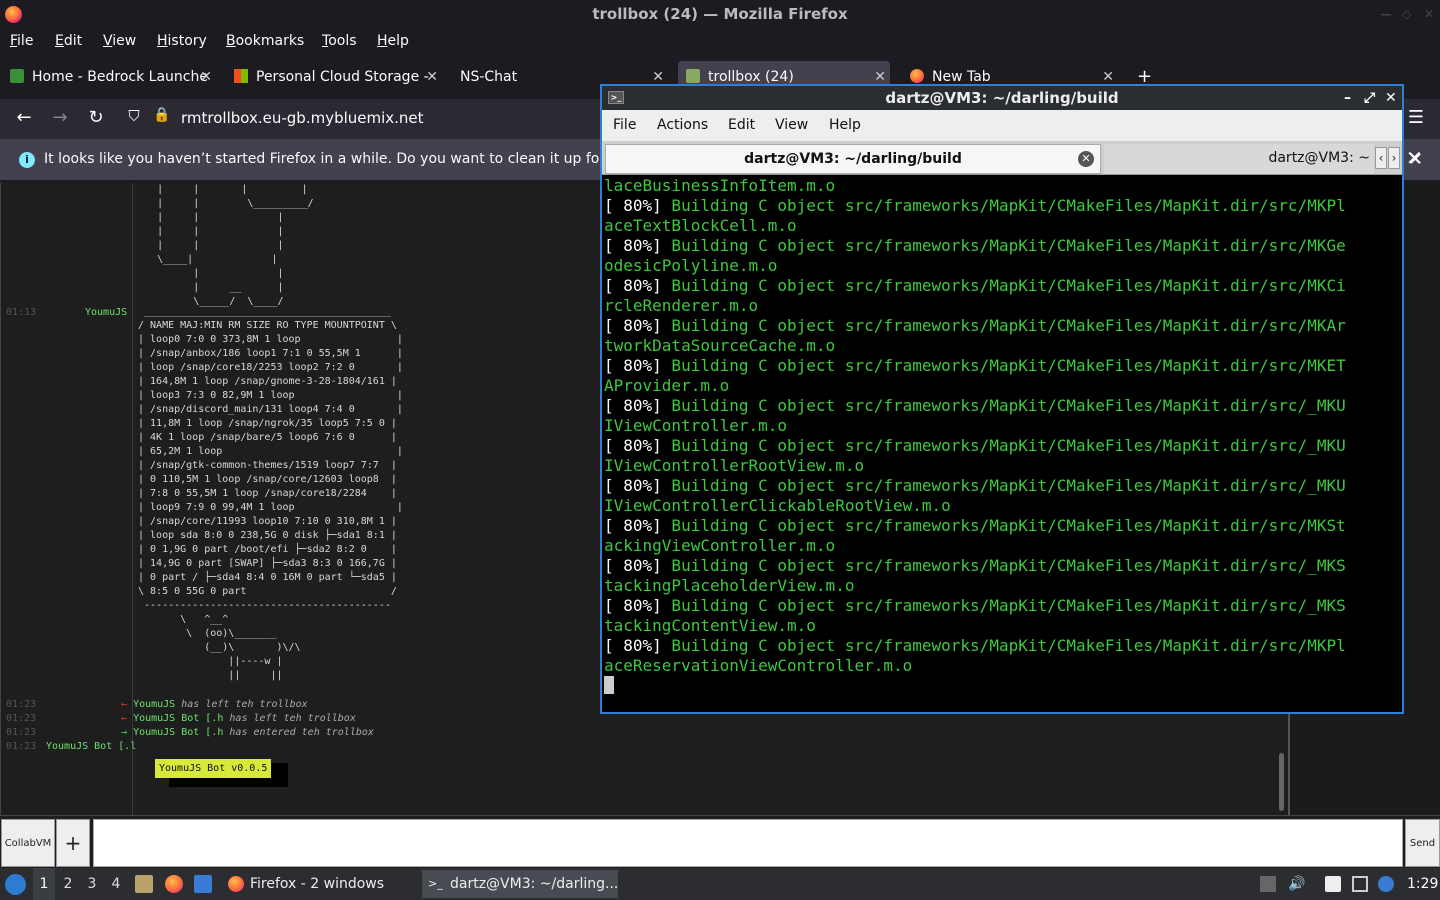 The height and width of the screenshot is (900, 1440). Describe the element at coordinates (1422, 843) in the screenshot. I see `send-button: Send` at that location.